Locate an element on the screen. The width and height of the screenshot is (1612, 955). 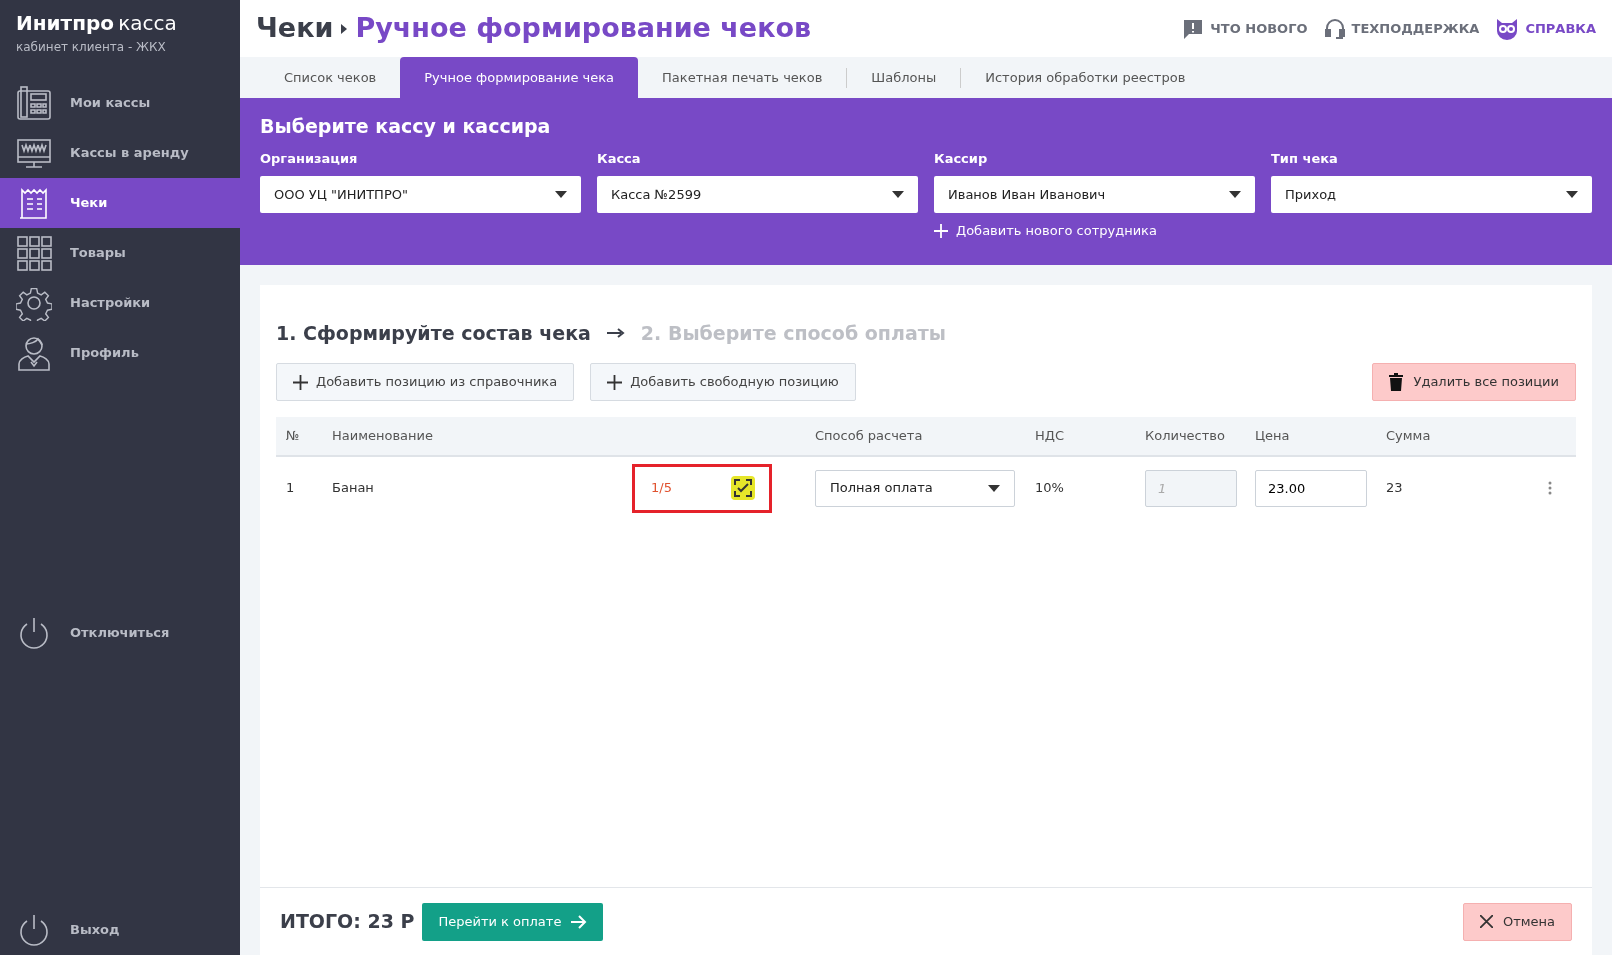
owl-icon is located at coordinates (1507, 28).